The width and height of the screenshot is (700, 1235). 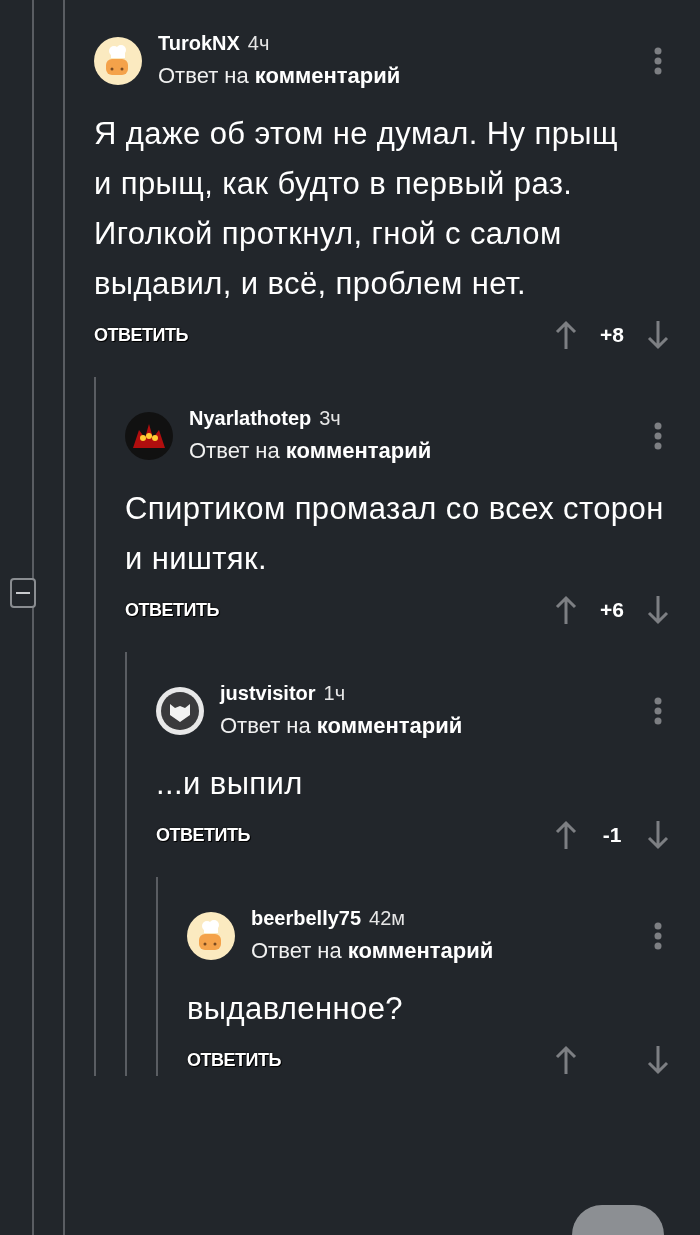 I want to click on comment-time: 3ч, so click(x=330, y=418).